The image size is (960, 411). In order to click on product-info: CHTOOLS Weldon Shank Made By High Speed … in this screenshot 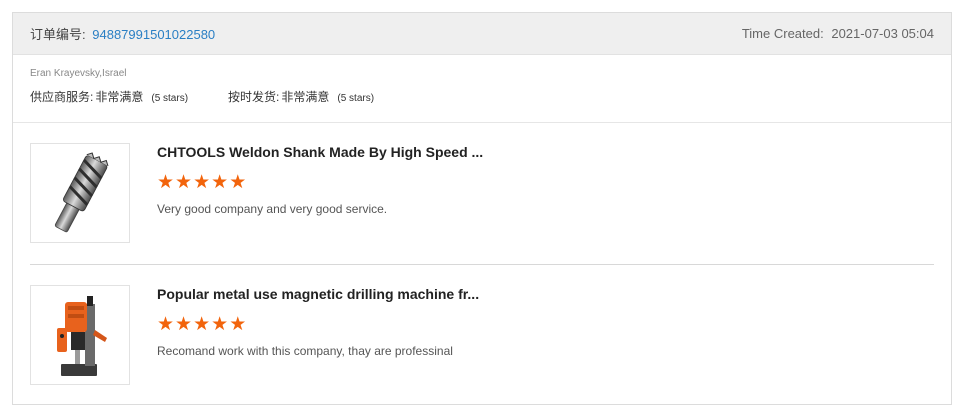, I will do `click(329, 203)`.